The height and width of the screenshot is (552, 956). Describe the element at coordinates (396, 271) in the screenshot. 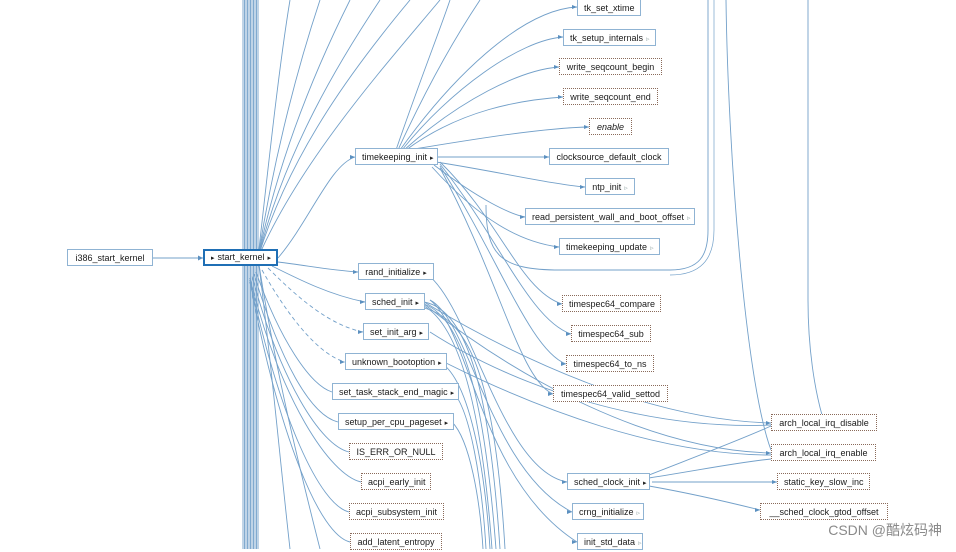

I see `node-rand-initialize: rand_initialize ▸` at that location.